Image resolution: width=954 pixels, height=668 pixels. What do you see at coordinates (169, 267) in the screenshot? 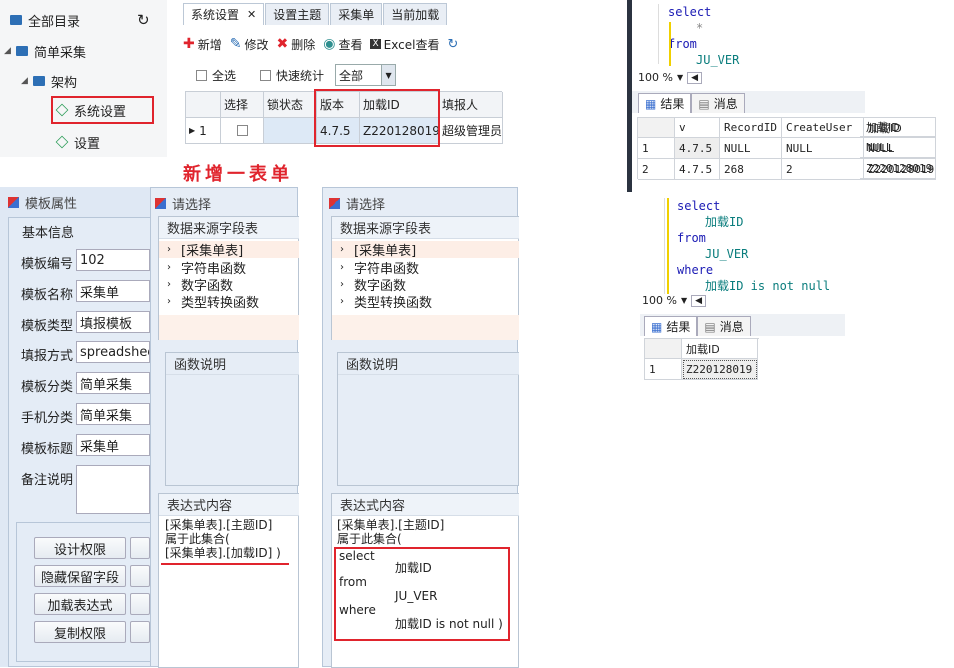
I see `chevron-right-icon: ›` at bounding box center [169, 267].